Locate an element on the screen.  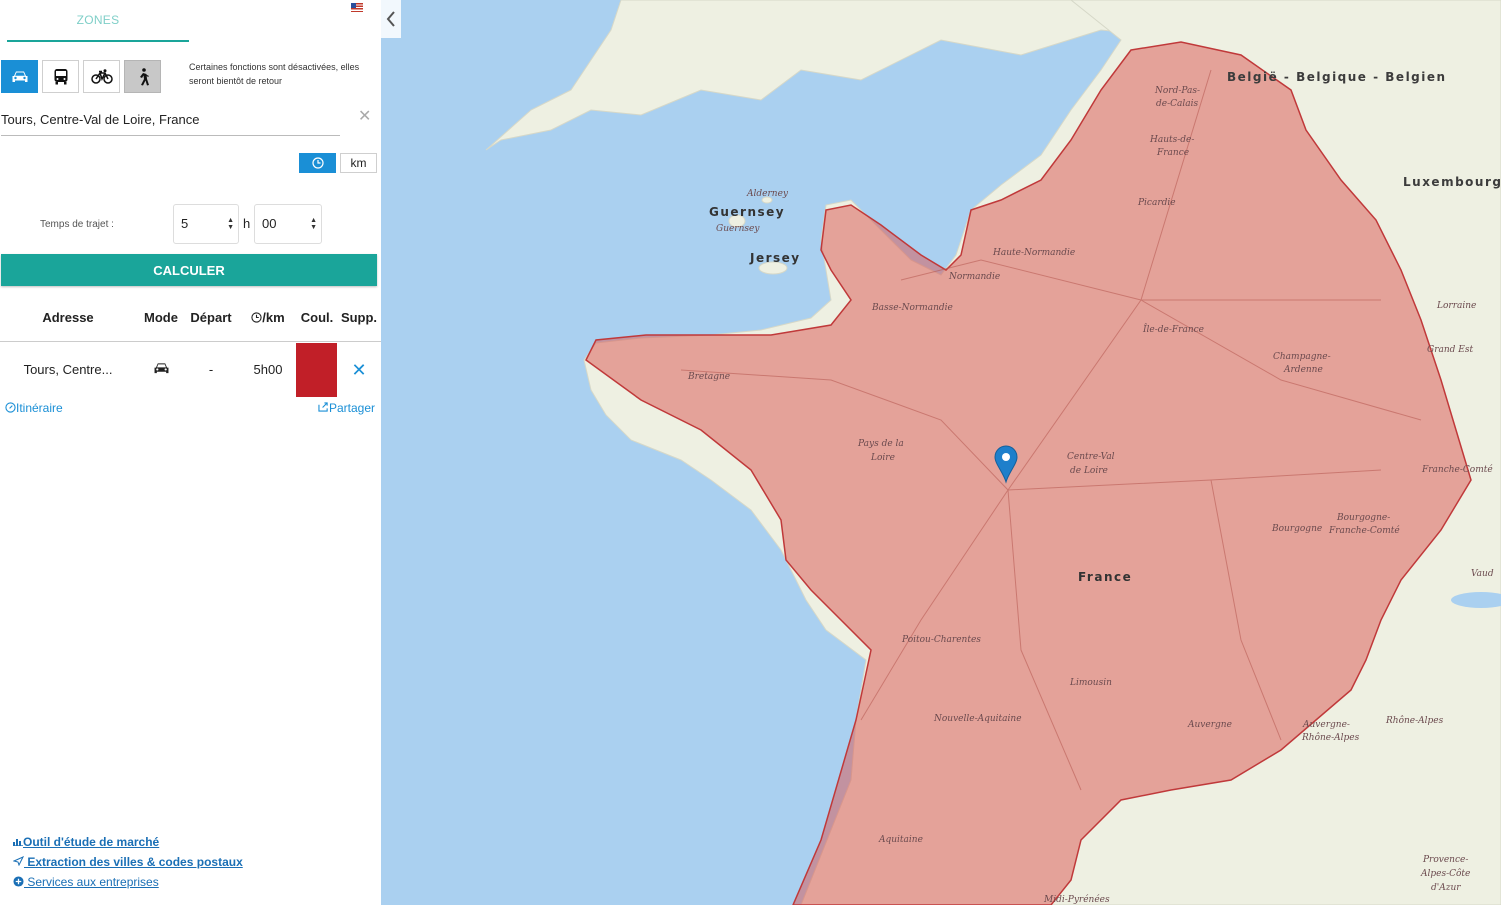
label-bfc-2: Franche-Comté is located at coordinates (1364, 530).